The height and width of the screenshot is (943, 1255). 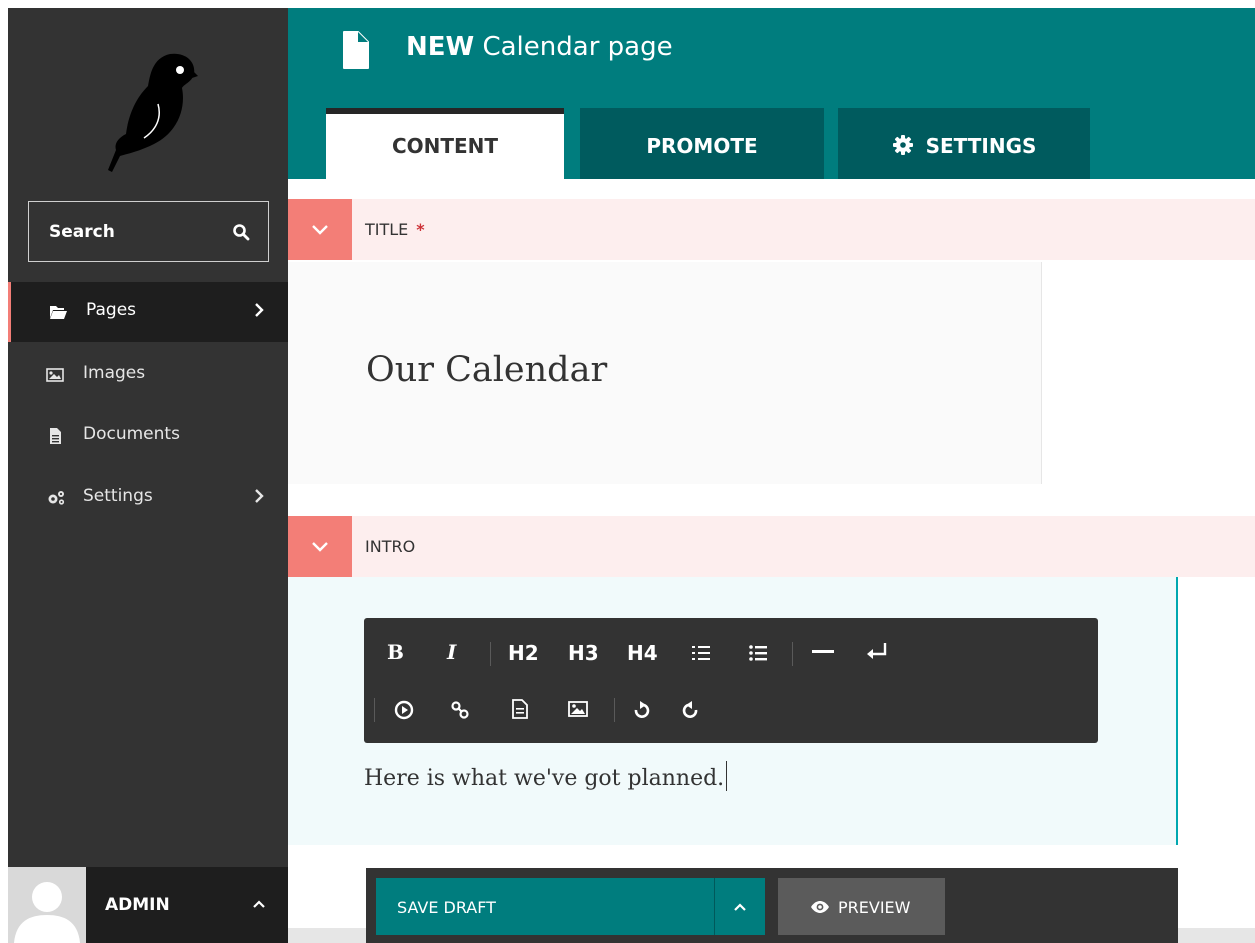 I want to click on save-draft-label: SAVE DRAFT, so click(x=446, y=907).